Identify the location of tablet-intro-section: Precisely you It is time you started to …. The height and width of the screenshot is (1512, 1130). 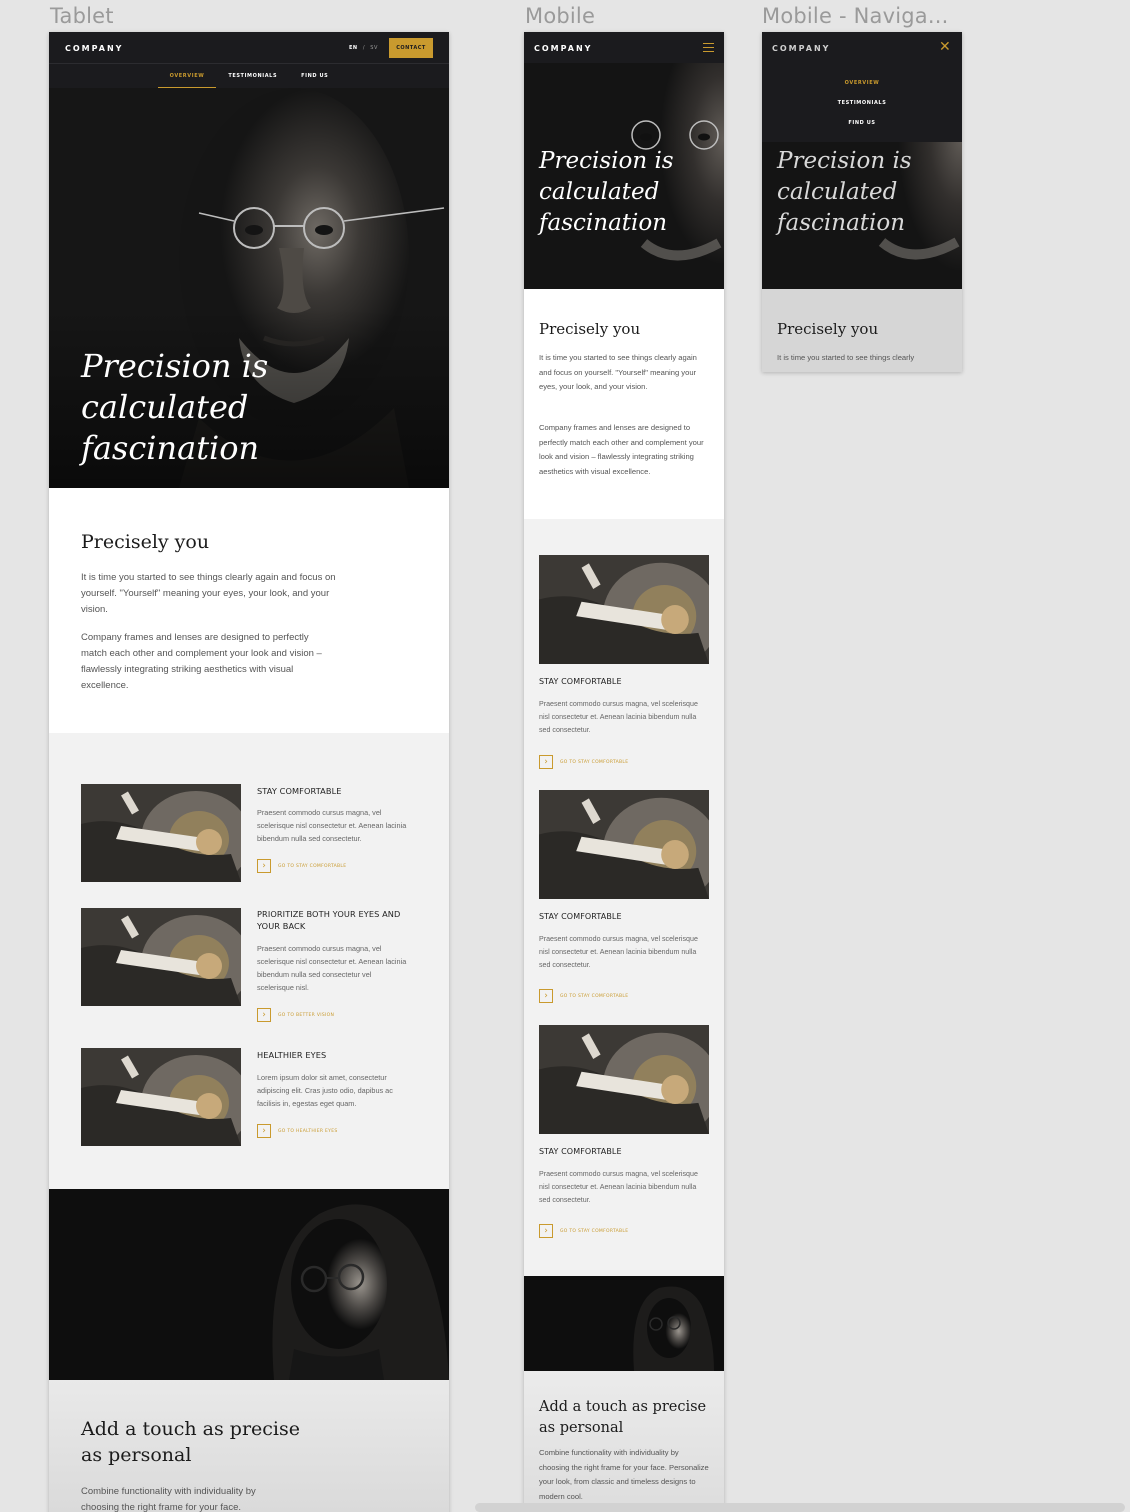
(249, 610).